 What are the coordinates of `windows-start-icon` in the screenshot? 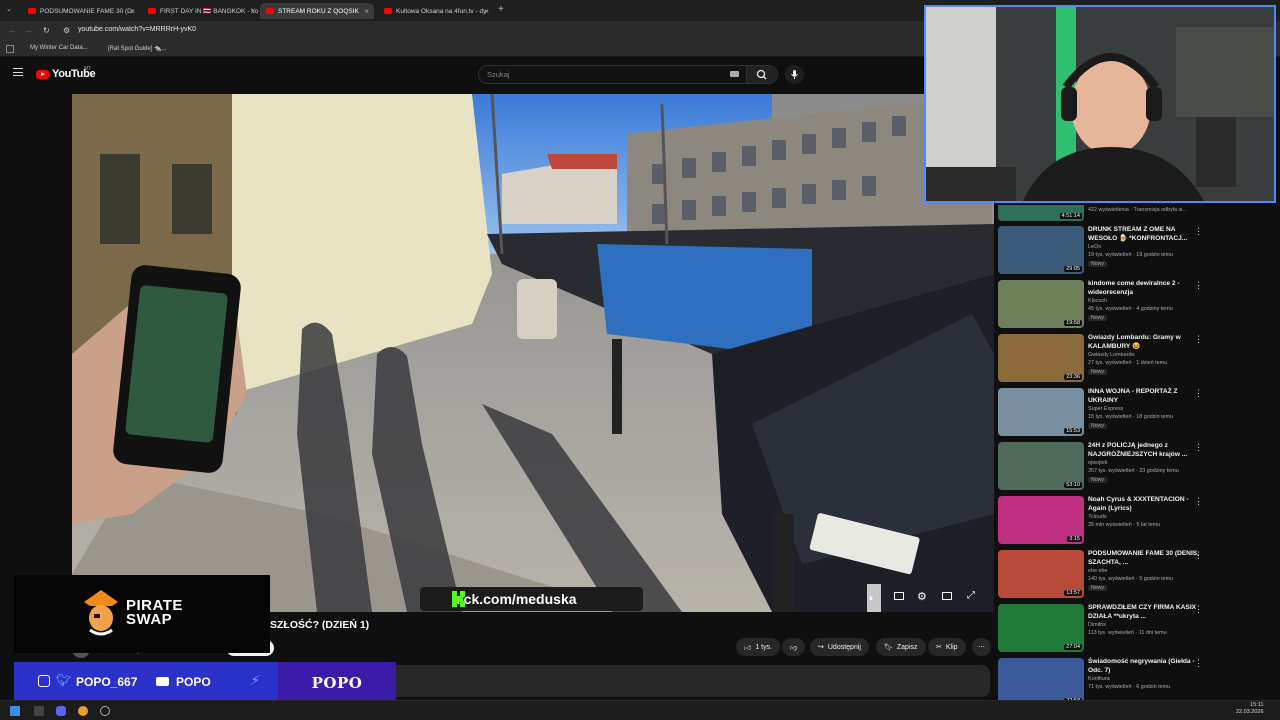 It's located at (15, 711).